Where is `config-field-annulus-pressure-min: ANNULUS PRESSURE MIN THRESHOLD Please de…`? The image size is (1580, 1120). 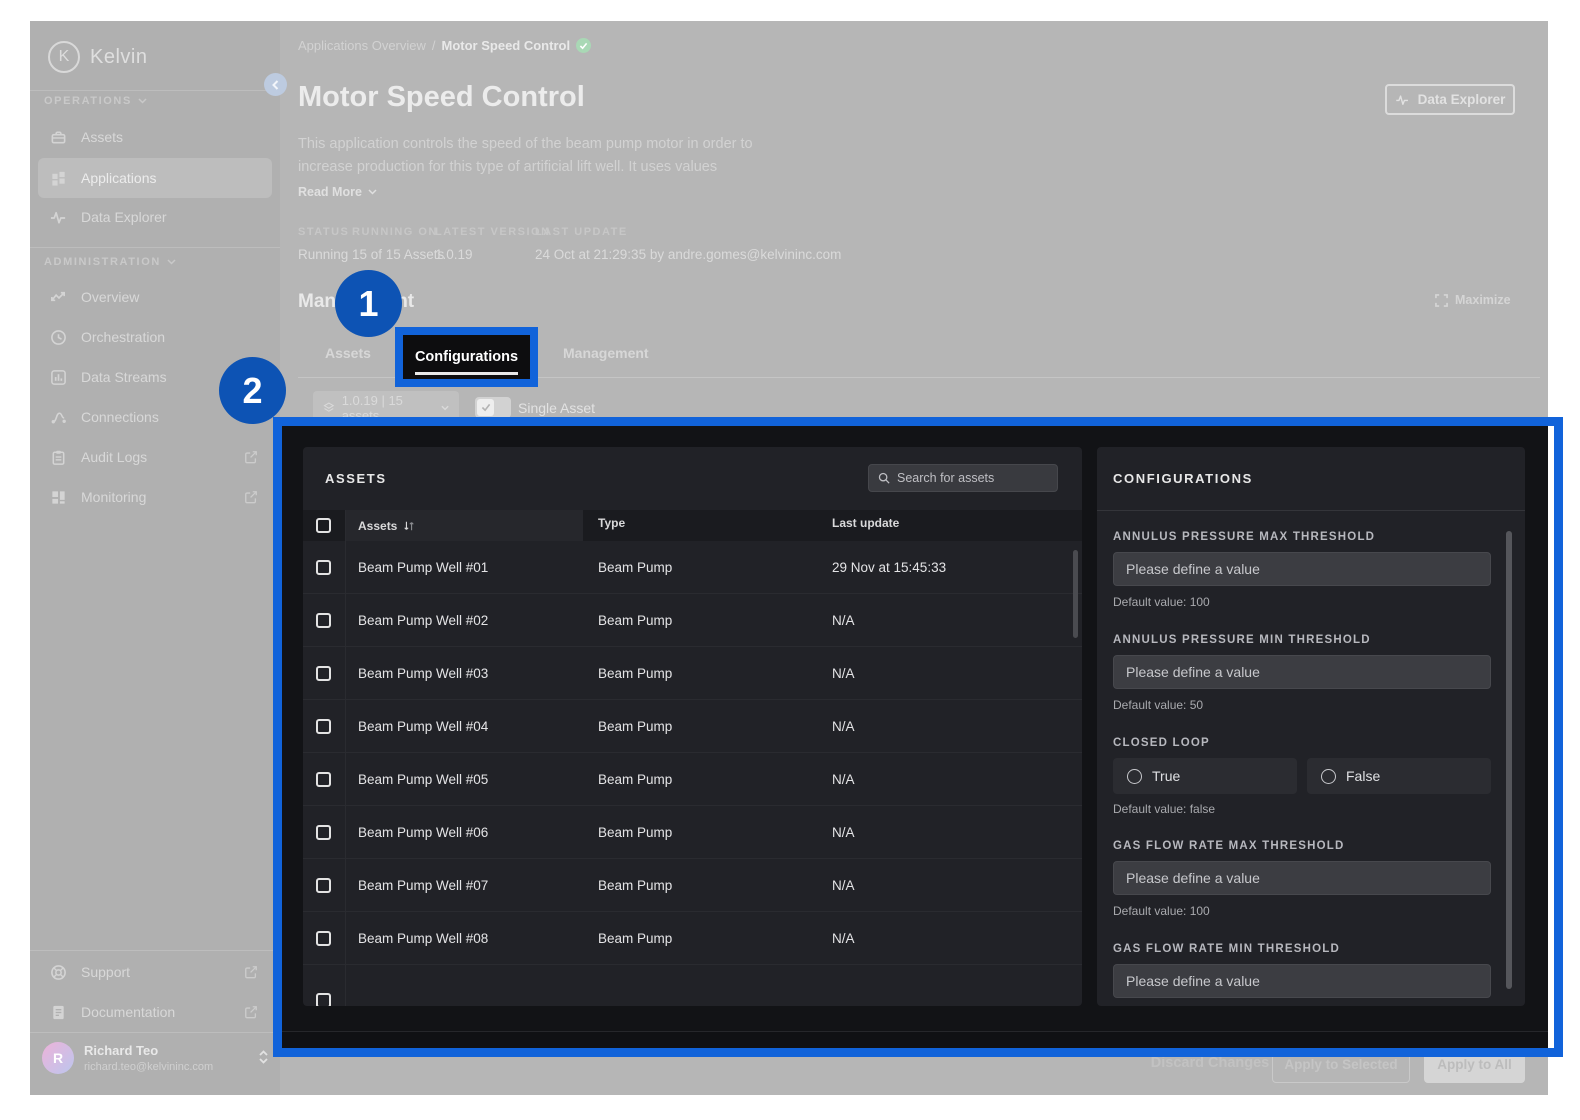 config-field-annulus-pressure-min: ANNULUS PRESSURE MIN THRESHOLD Please de… is located at coordinates (1302, 673).